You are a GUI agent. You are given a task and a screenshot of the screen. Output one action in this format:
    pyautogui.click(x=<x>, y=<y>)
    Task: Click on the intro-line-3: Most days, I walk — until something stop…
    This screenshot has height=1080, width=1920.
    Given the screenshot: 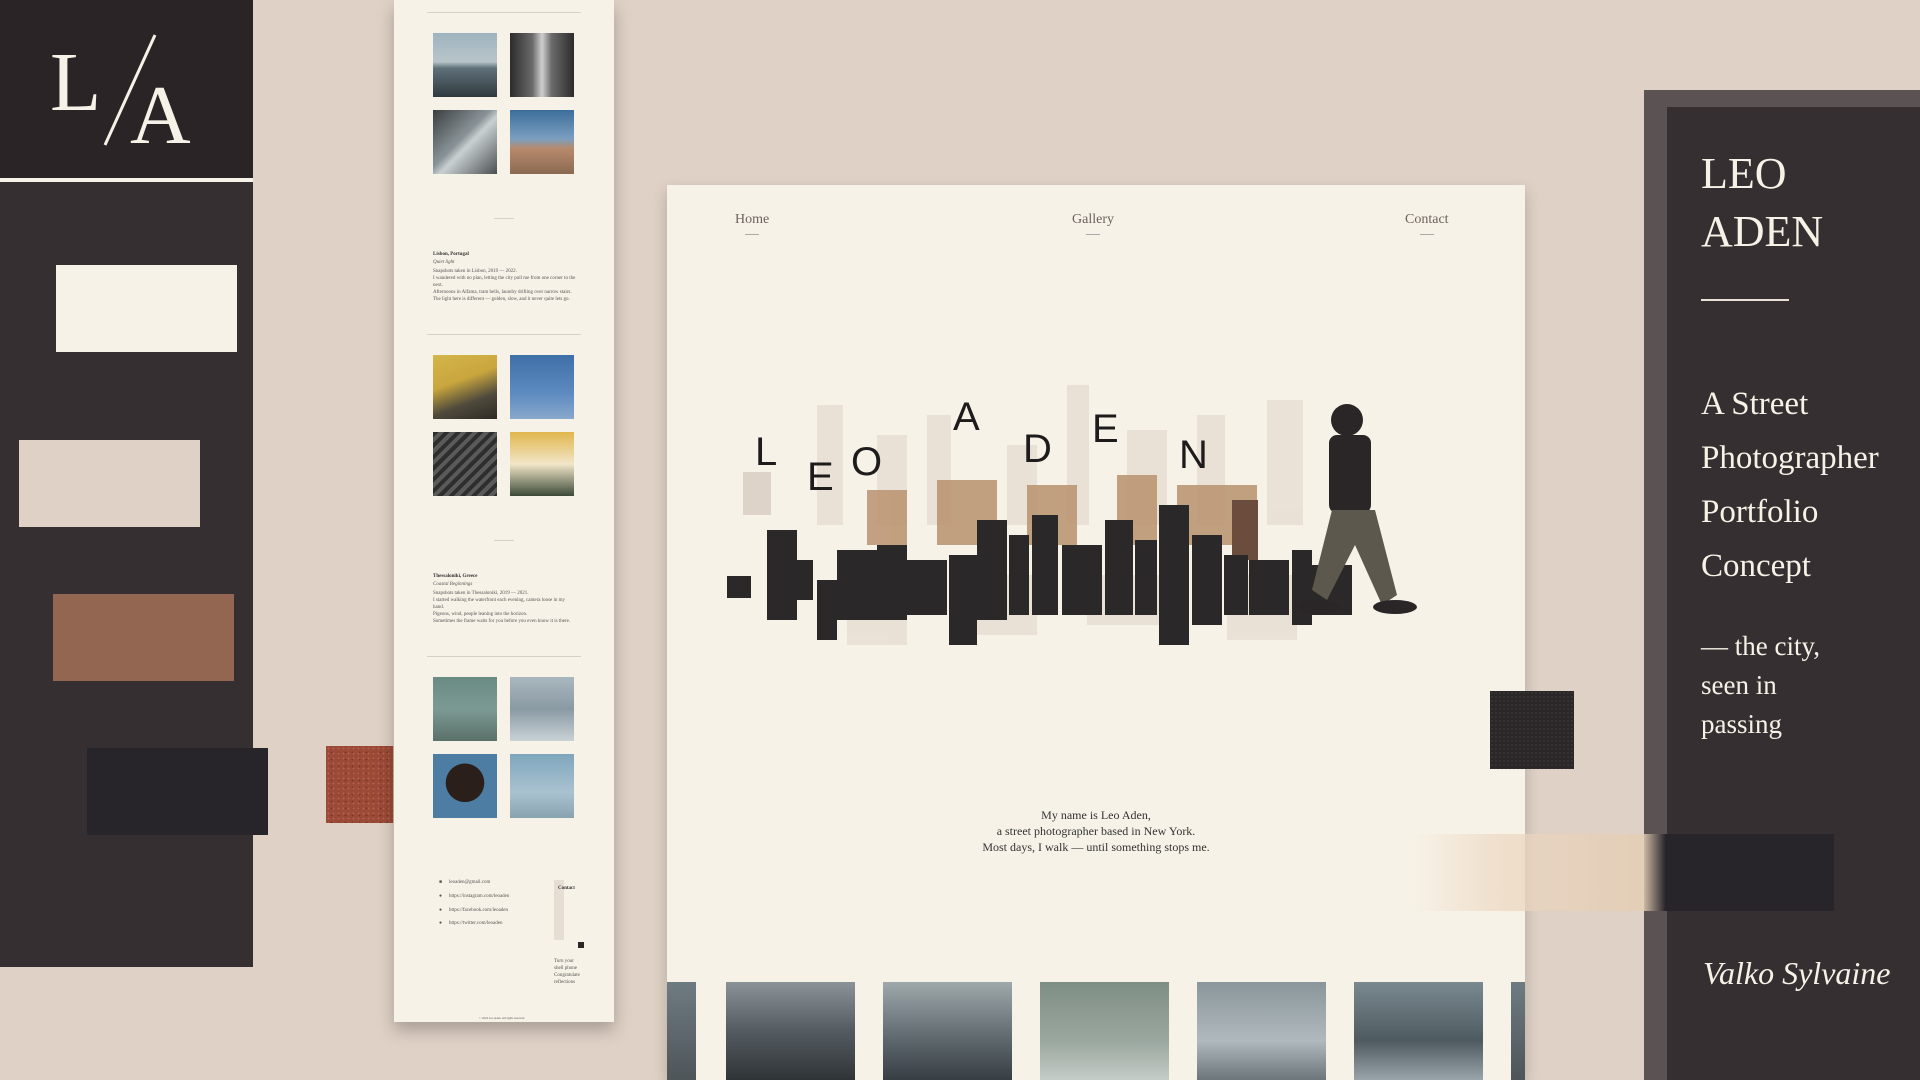 What is the action you would take?
    pyautogui.click(x=1096, y=847)
    